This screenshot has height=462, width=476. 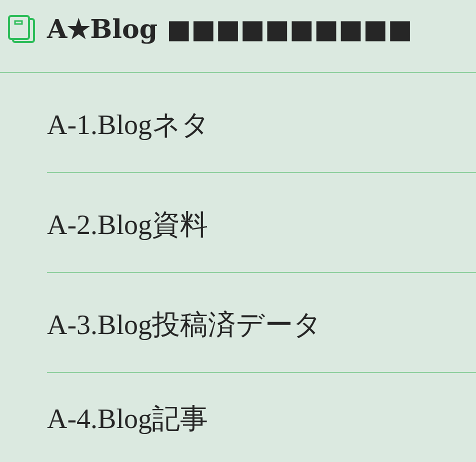 What do you see at coordinates (229, 29) in the screenshot?
I see `page-title: A★Blog ■■■■■■■■■■` at bounding box center [229, 29].